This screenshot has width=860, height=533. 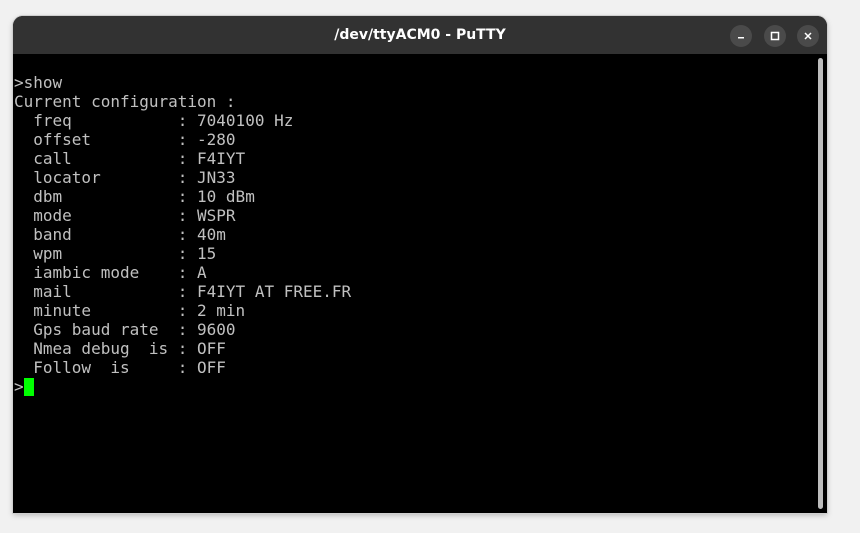 I want to click on terminal-line: iambic mode : A, so click(x=110, y=272).